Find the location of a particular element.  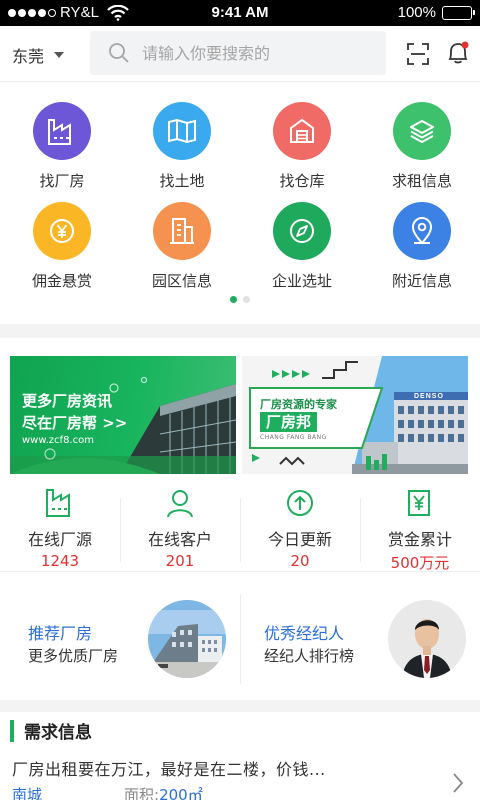

category-label: 找土地 is located at coordinates (182, 181).